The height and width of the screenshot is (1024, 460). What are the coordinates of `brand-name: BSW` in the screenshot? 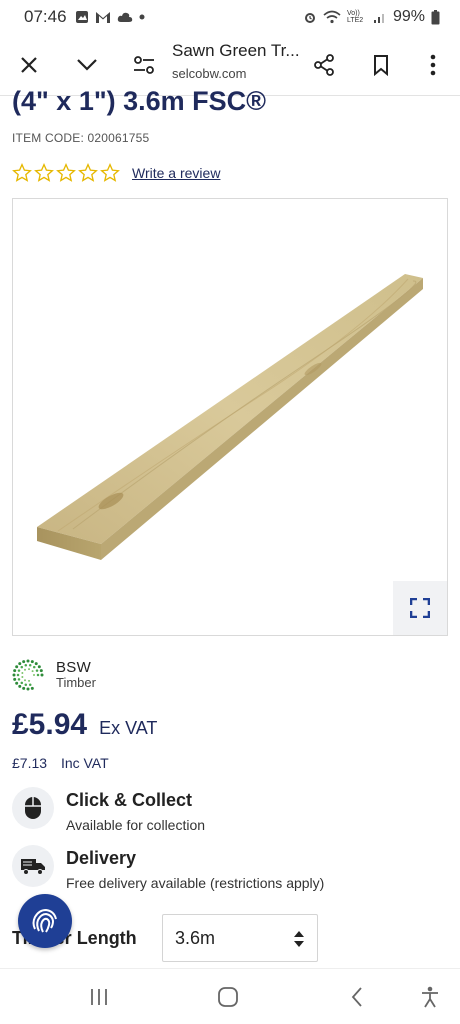 It's located at (74, 668).